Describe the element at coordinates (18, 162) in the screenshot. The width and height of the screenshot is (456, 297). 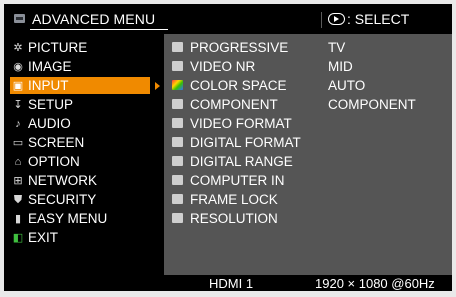
I see `option-icon: ⌂` at that location.